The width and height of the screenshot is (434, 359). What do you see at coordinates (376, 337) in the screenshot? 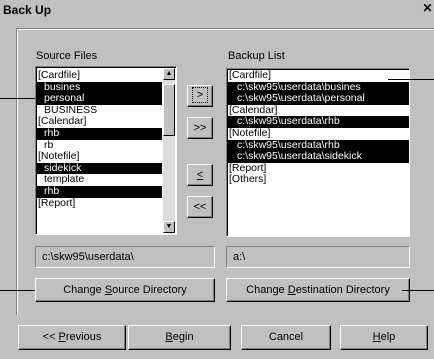
I see `help-mnemonic: H` at bounding box center [376, 337].